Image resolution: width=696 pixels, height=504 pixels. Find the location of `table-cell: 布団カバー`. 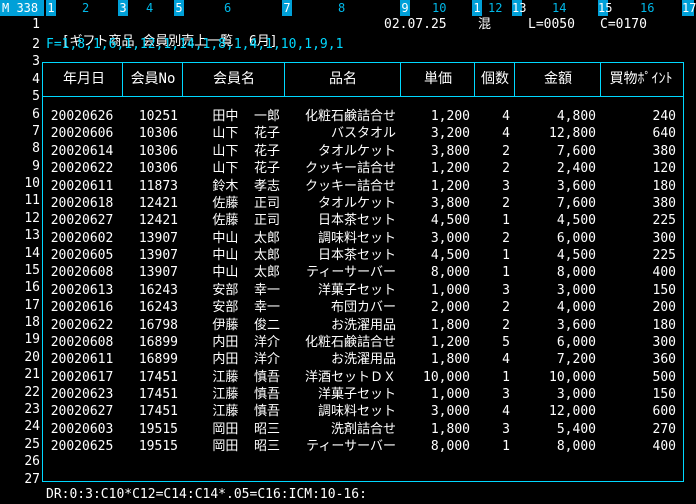

table-cell: 布団カバー is located at coordinates (341, 307).